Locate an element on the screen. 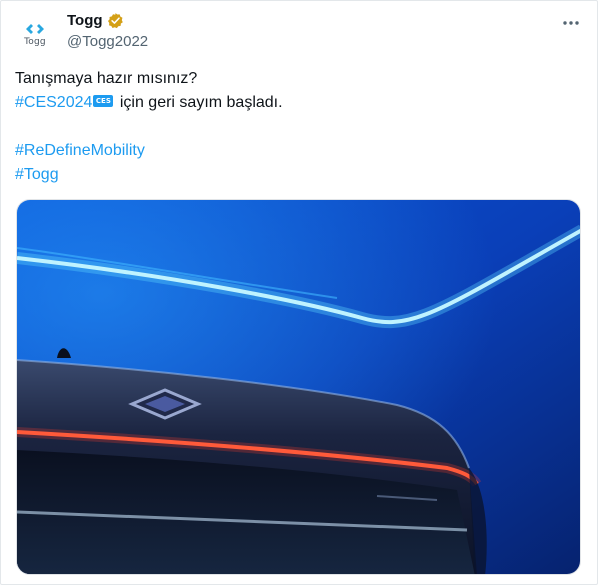 The height and width of the screenshot is (587, 601). tweet-line-4: #Togg is located at coordinates (300, 175).